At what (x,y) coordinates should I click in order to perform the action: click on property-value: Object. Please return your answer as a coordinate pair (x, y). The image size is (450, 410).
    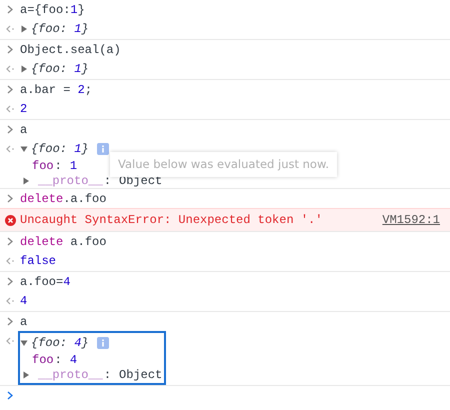
    Looking at the image, I should click on (140, 375).